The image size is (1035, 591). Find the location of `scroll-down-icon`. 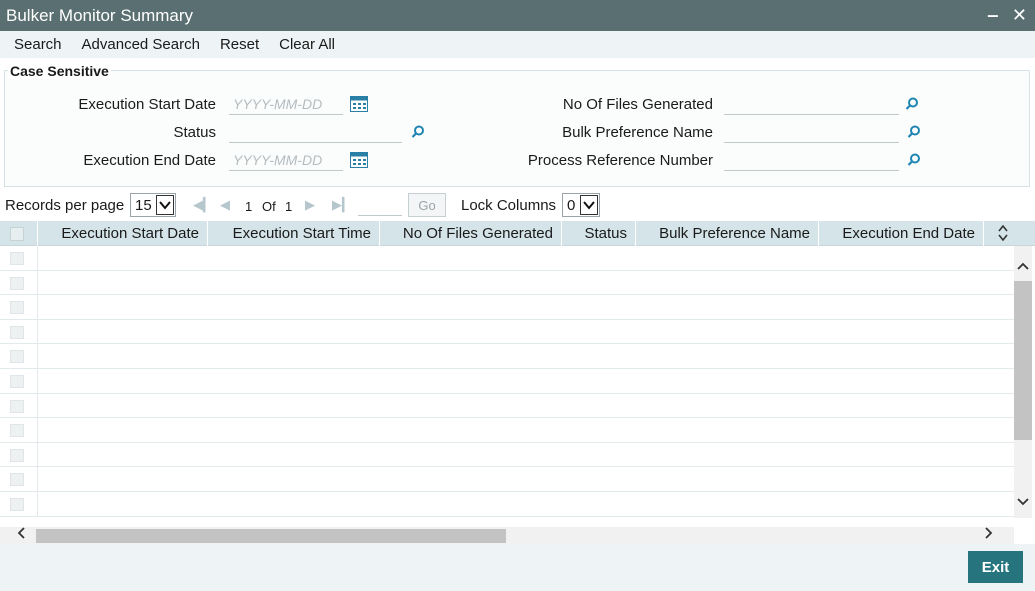

scroll-down-icon is located at coordinates (1023, 503).